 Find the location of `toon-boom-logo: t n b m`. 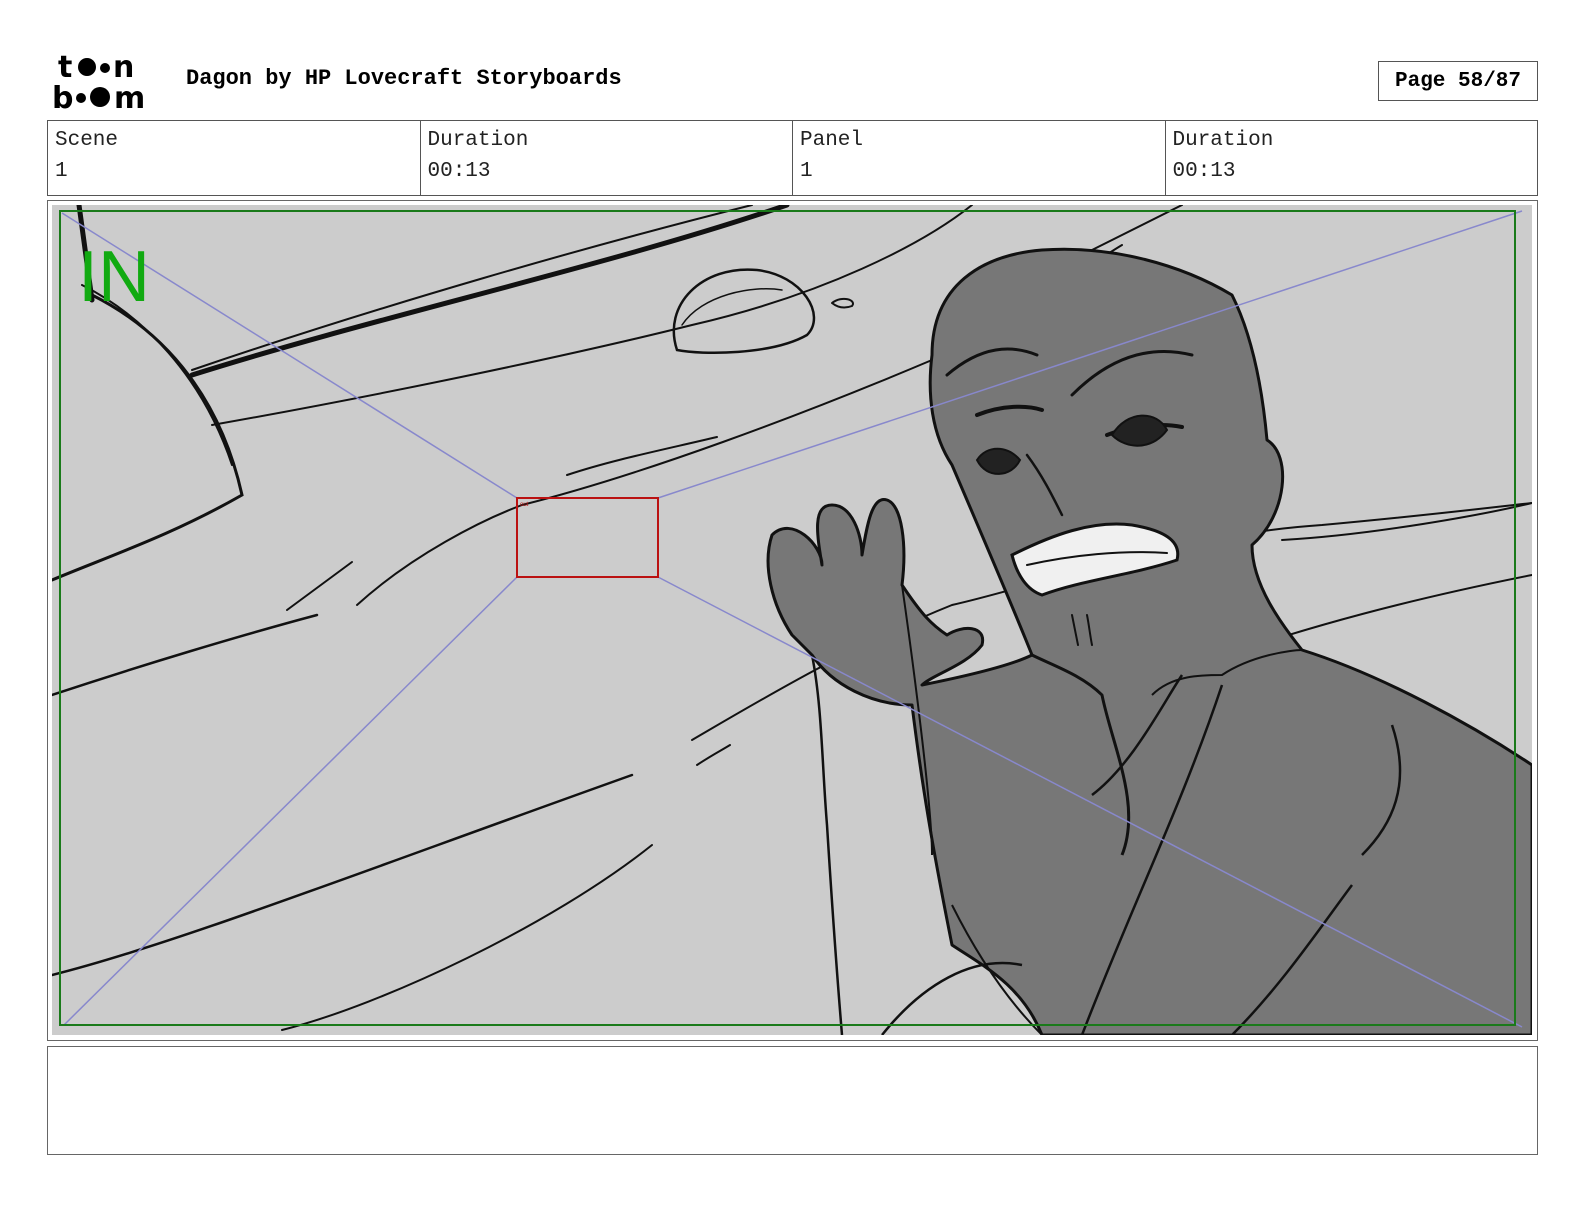

toon-boom-logo: t n b m is located at coordinates (98, 82).